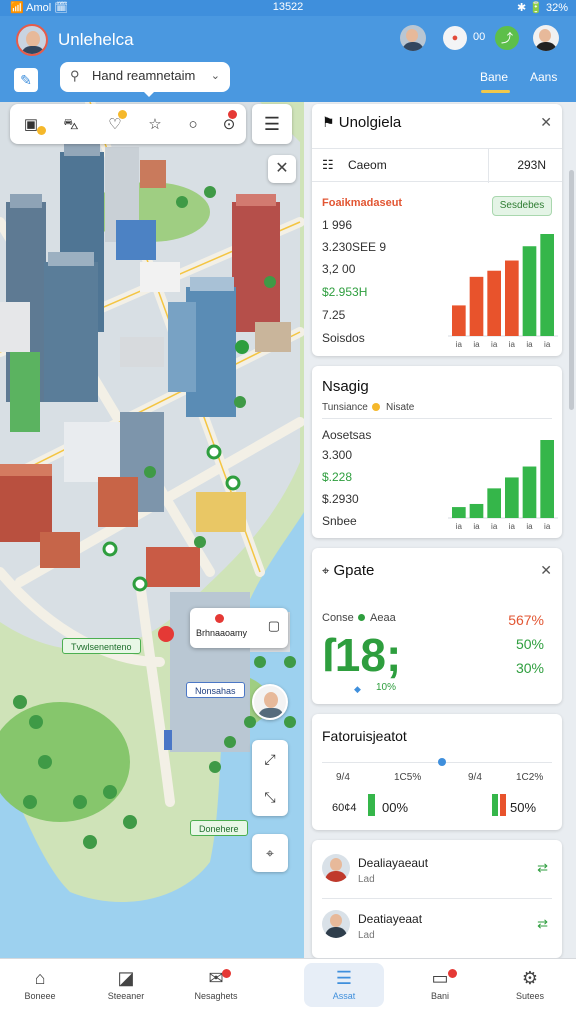  Describe the element at coordinates (337, 477) in the screenshot. I see `card2-value-3: $.228` at that location.